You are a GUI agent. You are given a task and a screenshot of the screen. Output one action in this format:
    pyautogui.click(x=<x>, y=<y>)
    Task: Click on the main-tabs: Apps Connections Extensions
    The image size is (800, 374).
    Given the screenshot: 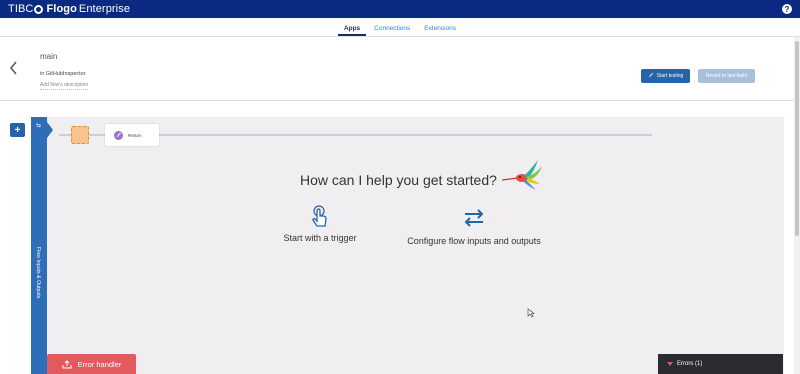 What is the action you would take?
    pyautogui.click(x=400, y=27)
    